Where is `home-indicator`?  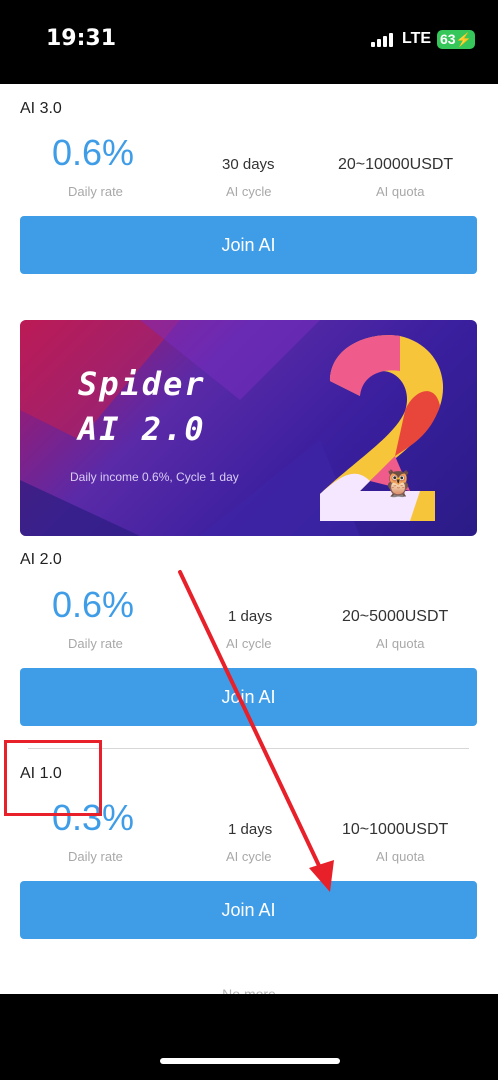 home-indicator is located at coordinates (250, 1061).